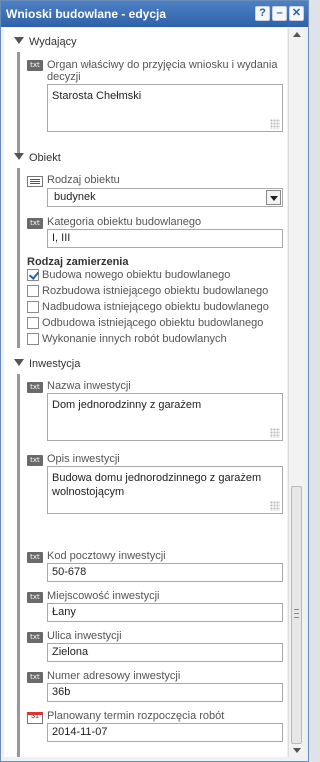 This screenshot has width=320, height=762. Describe the element at coordinates (35, 181) in the screenshot. I see `list-field-icon` at that location.